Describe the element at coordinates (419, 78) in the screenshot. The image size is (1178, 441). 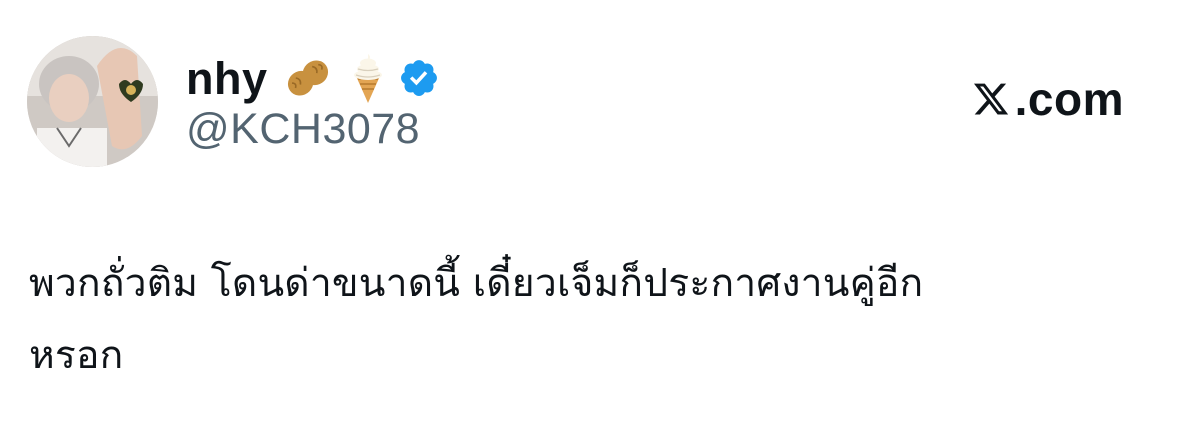
I see `verified-badge-icon` at that location.